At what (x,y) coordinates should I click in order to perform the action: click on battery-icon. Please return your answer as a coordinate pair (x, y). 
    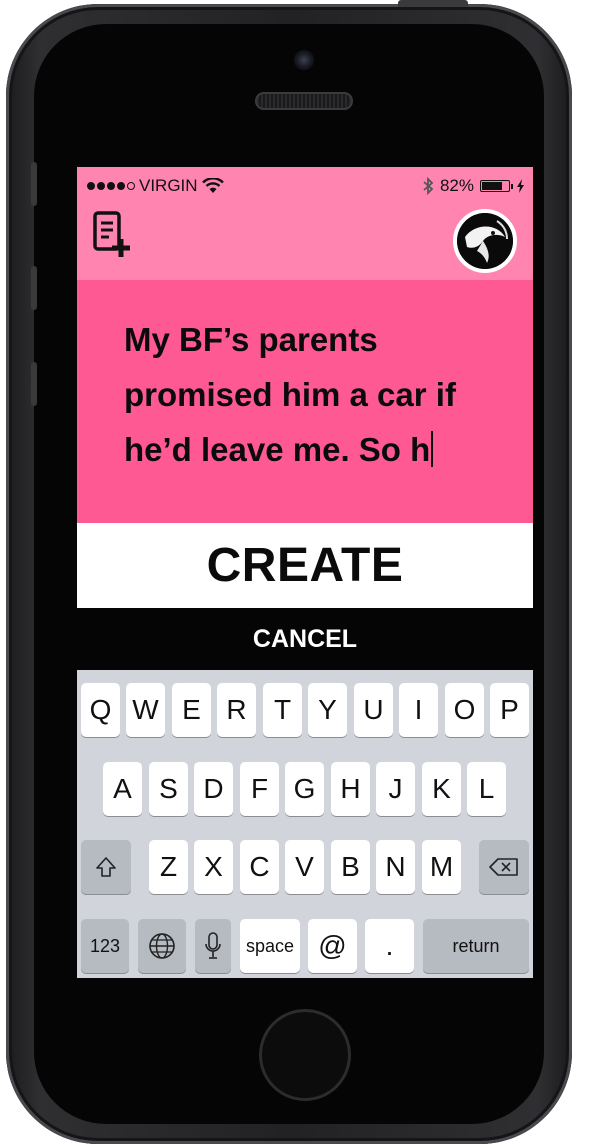
    Looking at the image, I should click on (496, 186).